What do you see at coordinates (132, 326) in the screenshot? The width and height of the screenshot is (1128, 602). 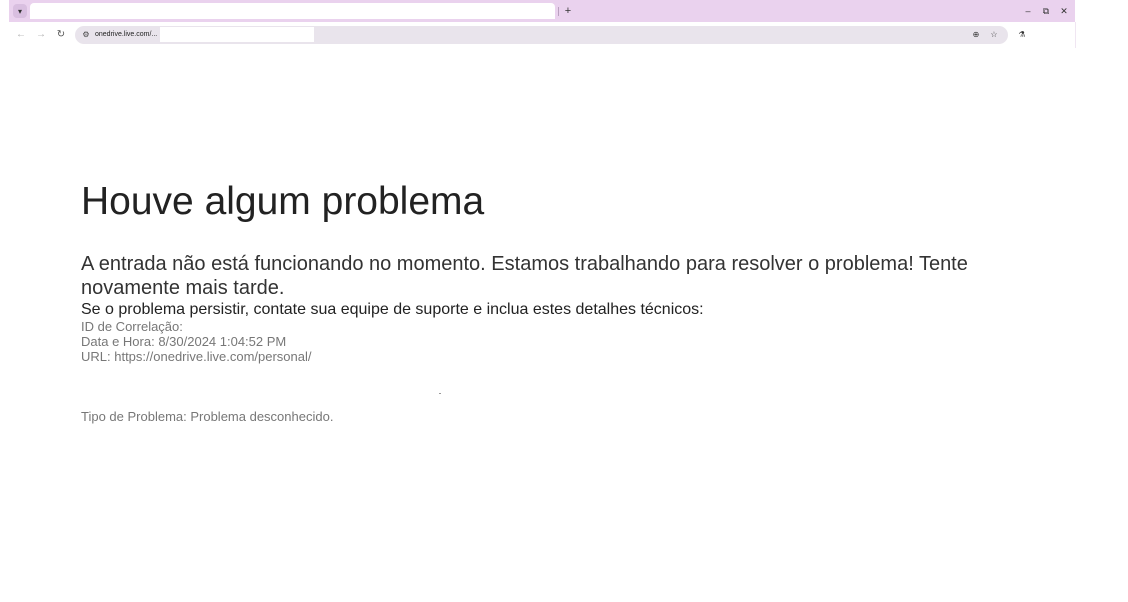 I see `correlation-id: ID de Correlação:` at bounding box center [132, 326].